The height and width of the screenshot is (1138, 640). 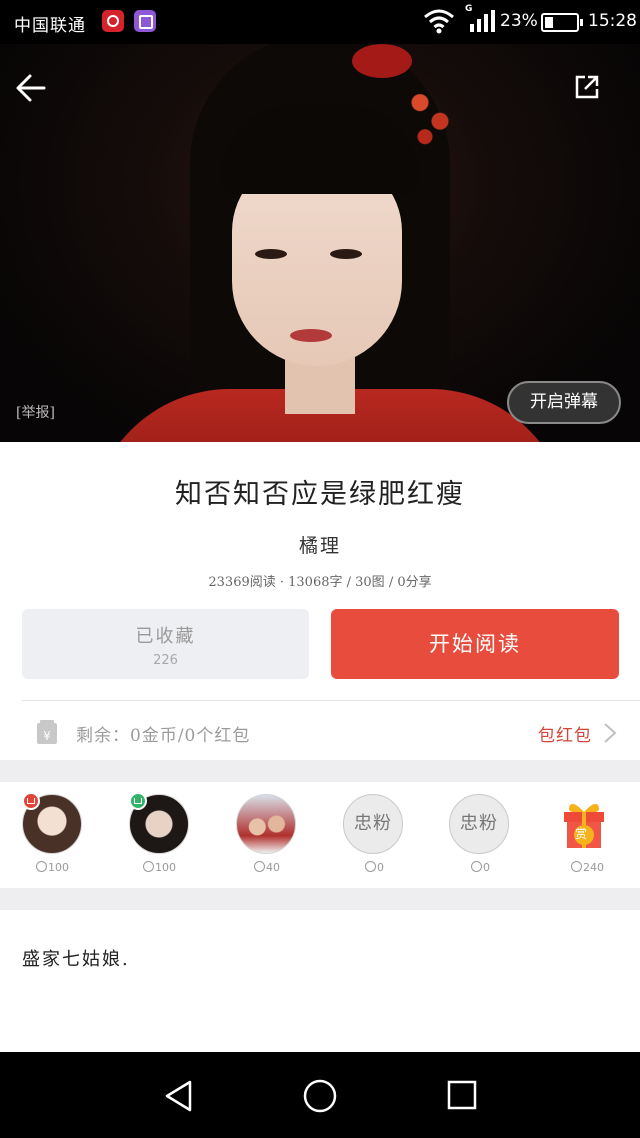 What do you see at coordinates (320, 544) in the screenshot?
I see `book-author: 橘理` at bounding box center [320, 544].